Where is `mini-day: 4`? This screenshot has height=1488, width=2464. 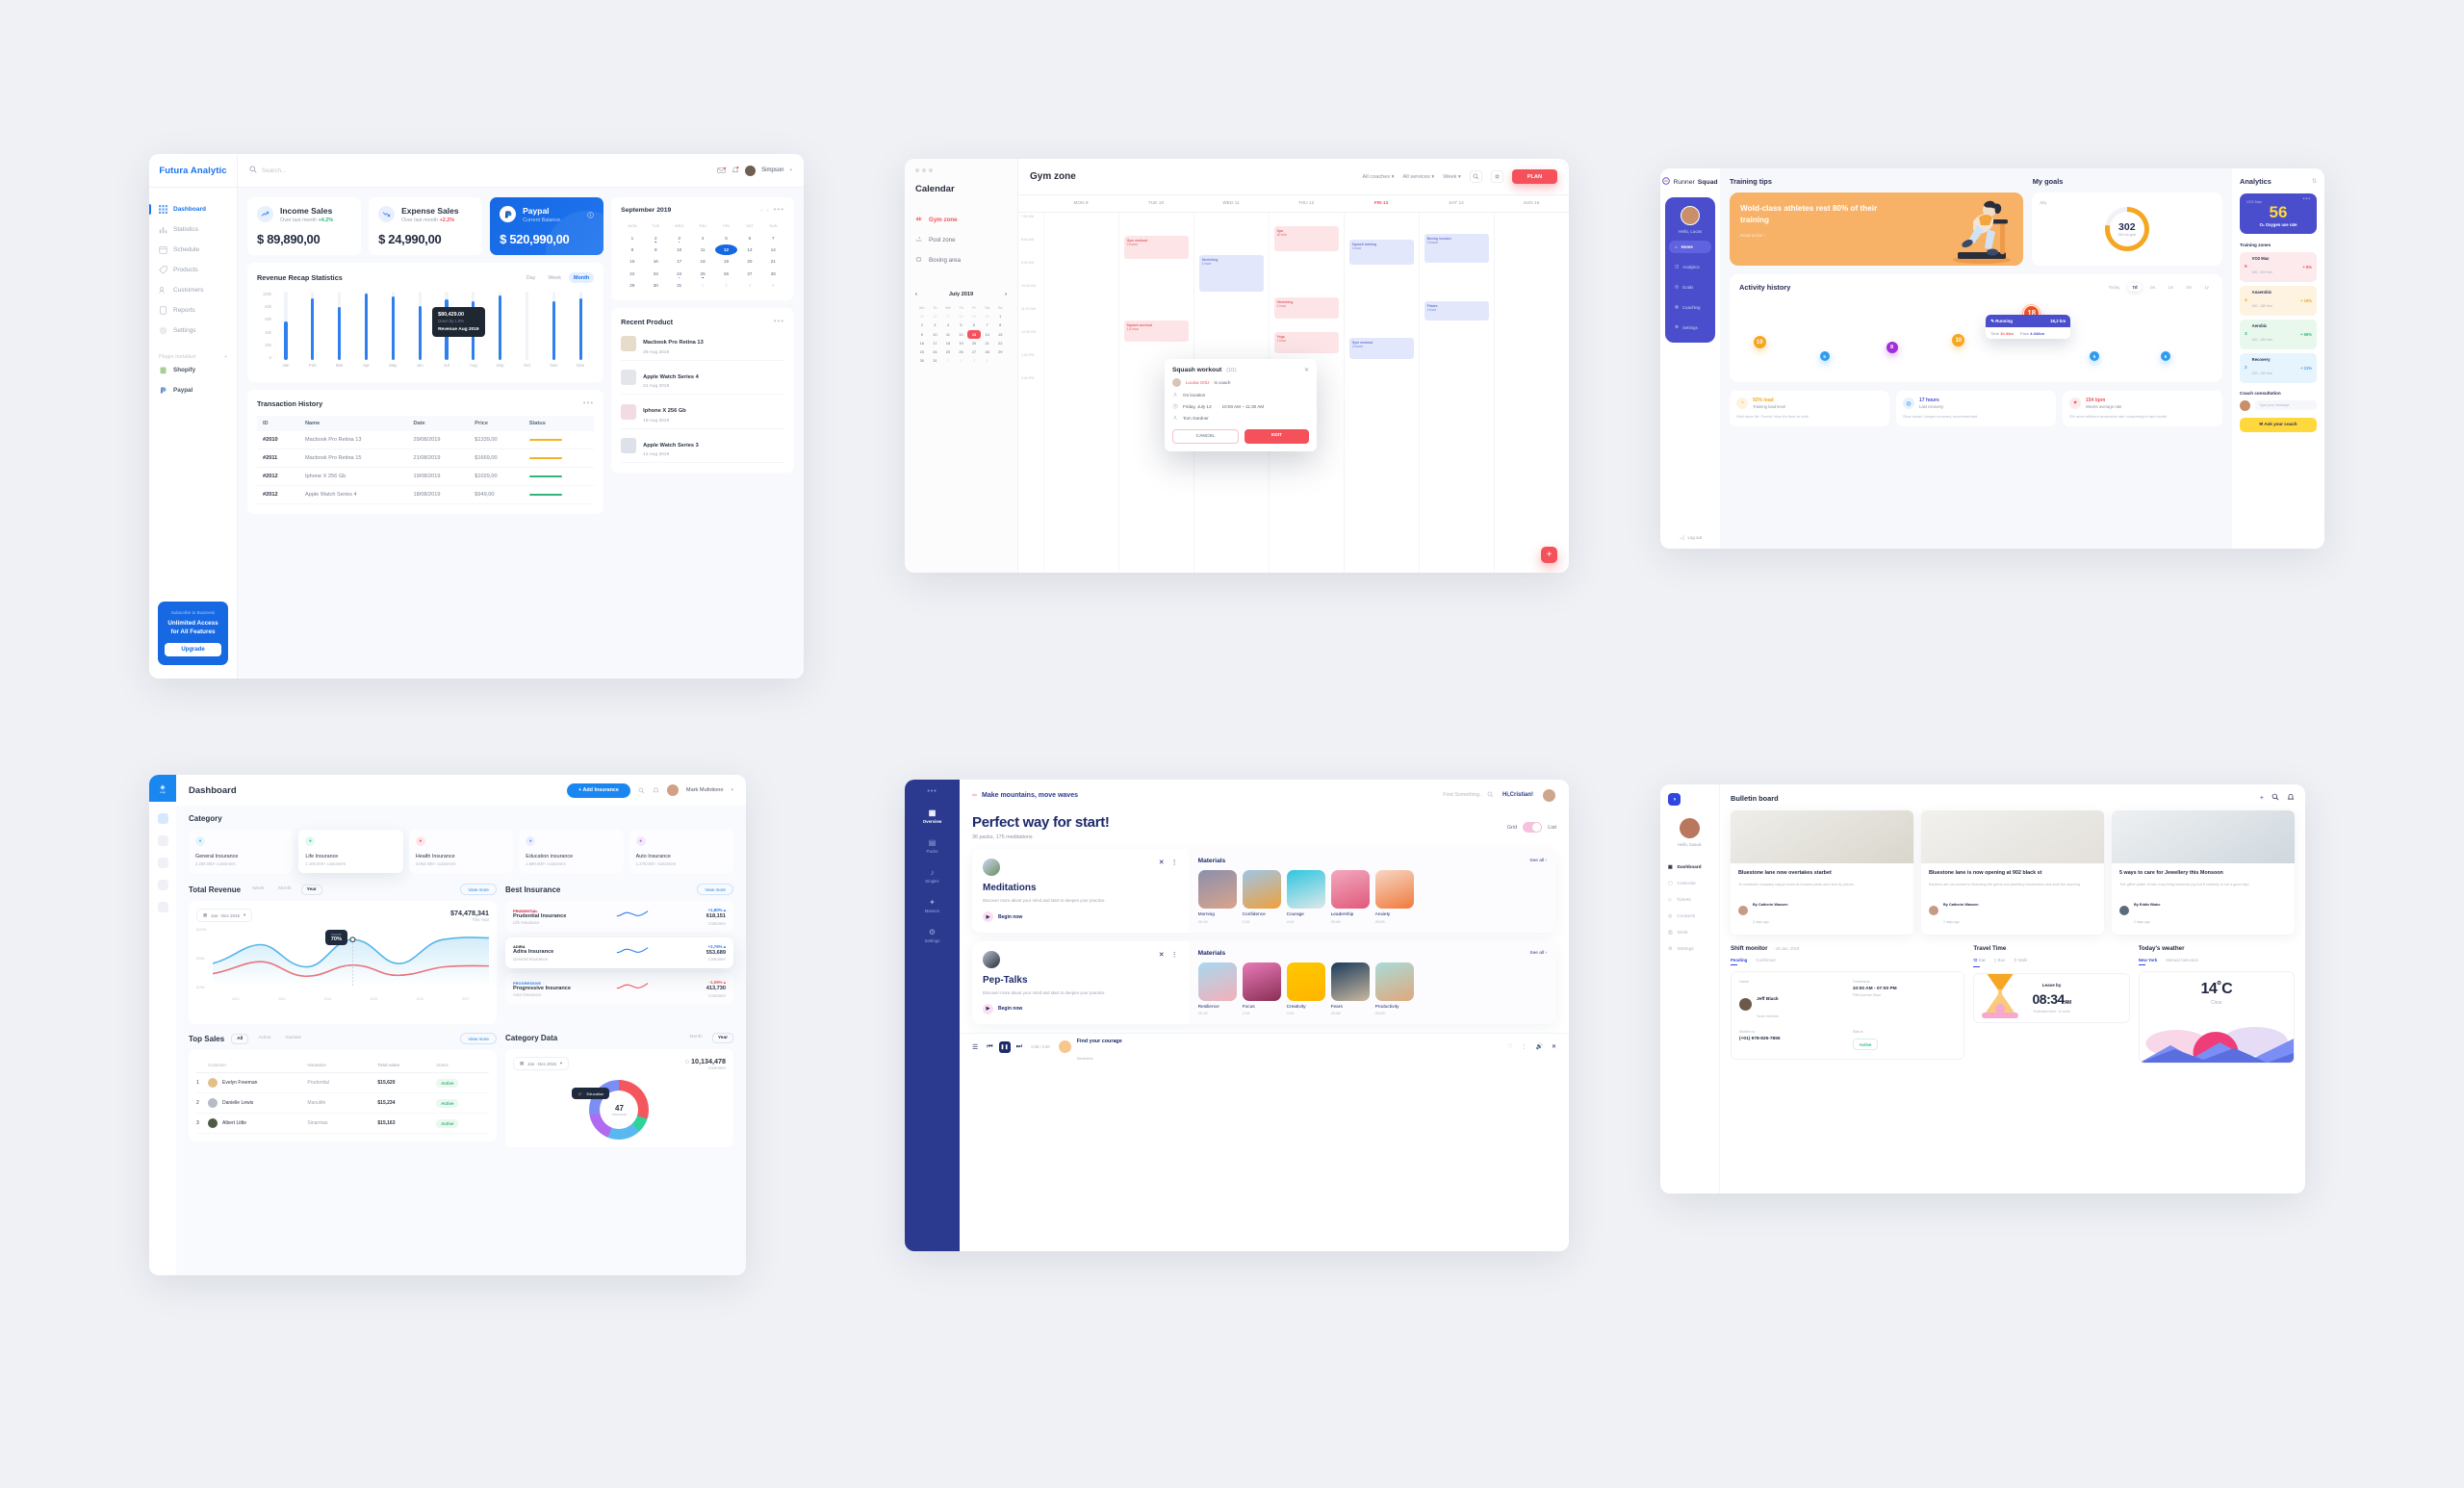
mini-day: 4 is located at coordinates (948, 325).